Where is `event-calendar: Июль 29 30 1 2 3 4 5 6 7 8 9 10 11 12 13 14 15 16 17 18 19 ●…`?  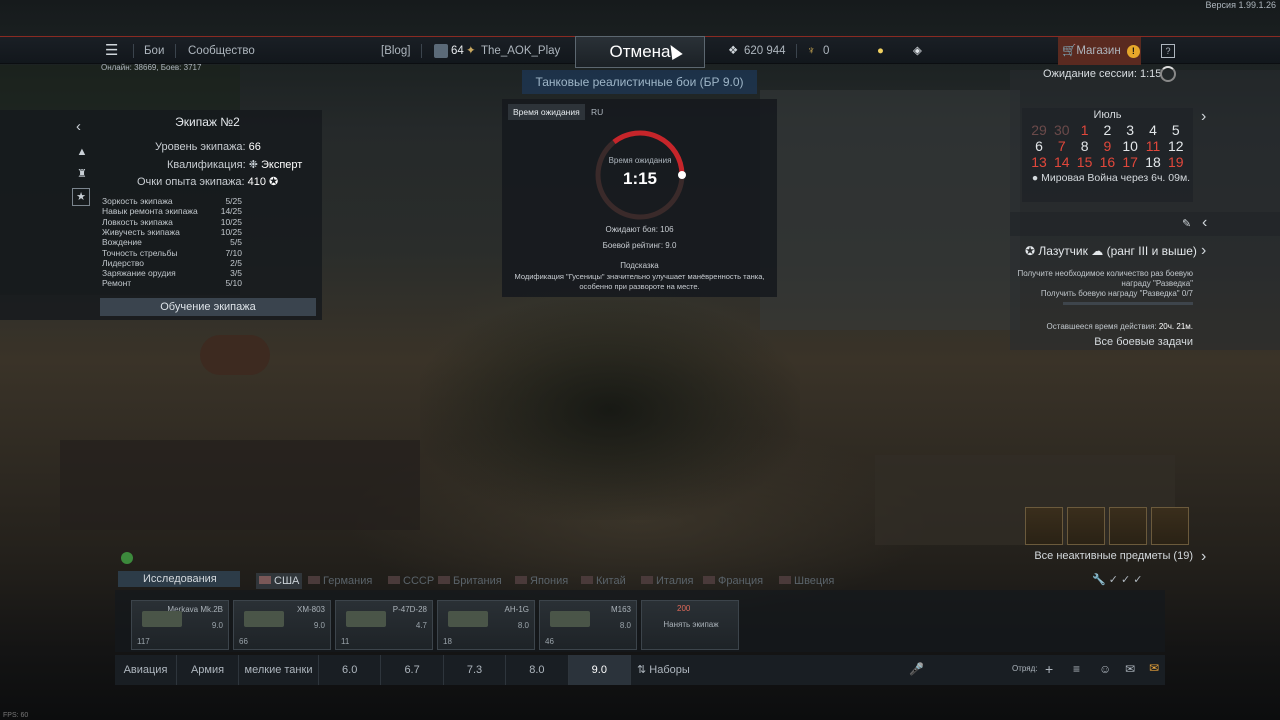
event-calendar: Июль 29 30 1 2 3 4 5 6 7 8 9 10 11 12 13 14 15 16 17 18 19 ●… is located at coordinates (1107, 155).